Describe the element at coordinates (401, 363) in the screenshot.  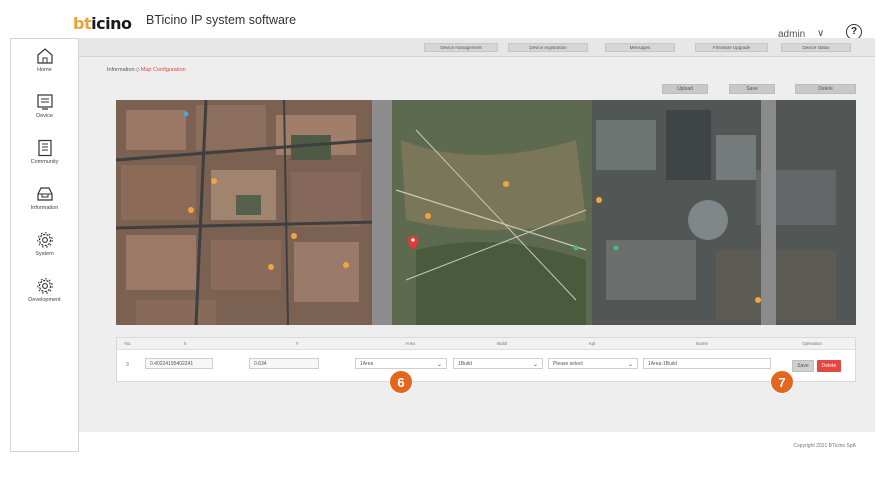
I see `area-select: 1Area ⌄` at that location.